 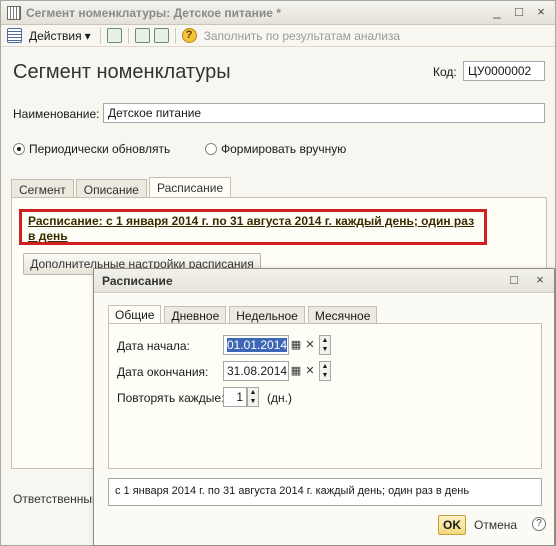 I want to click on repeat-days-field: 1, so click(x=235, y=397).